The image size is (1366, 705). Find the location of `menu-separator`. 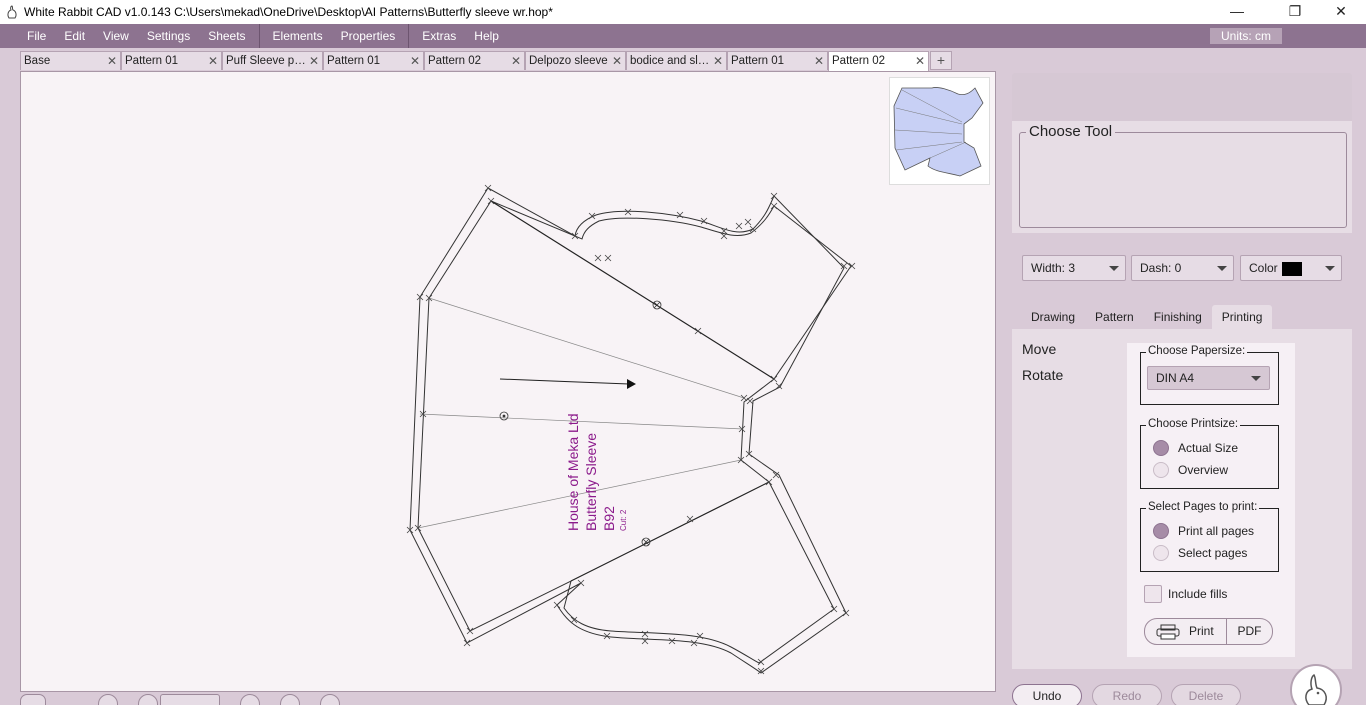

menu-separator is located at coordinates (409, 36).